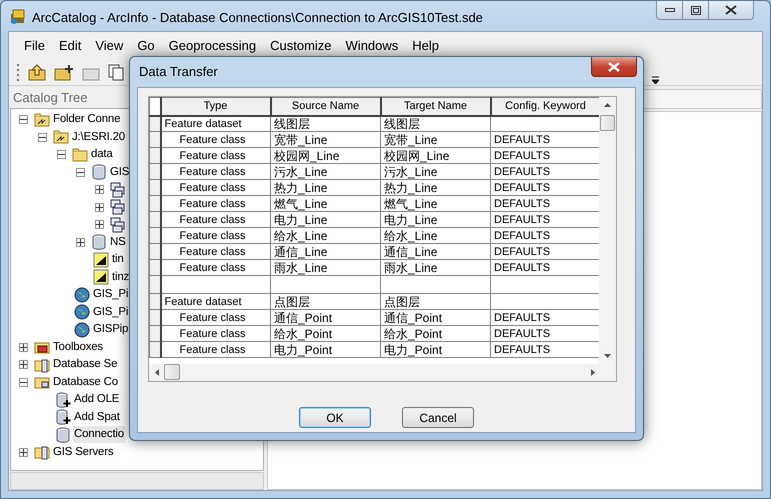 The width and height of the screenshot is (771, 499). Describe the element at coordinates (120, 277) in the screenshot. I see `tree-item: tinz` at that location.